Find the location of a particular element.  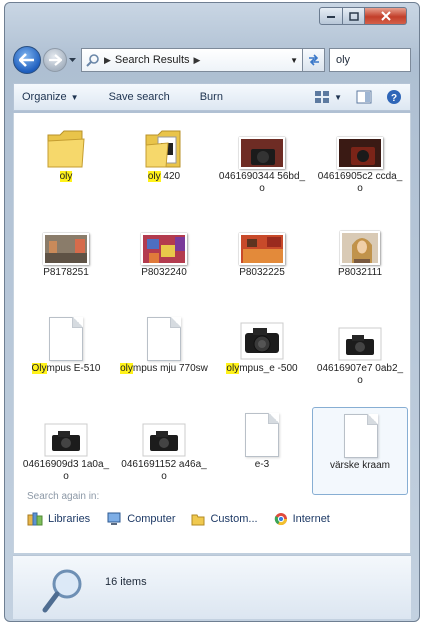

file-item-label: P8032111 is located at coordinates (360, 273).